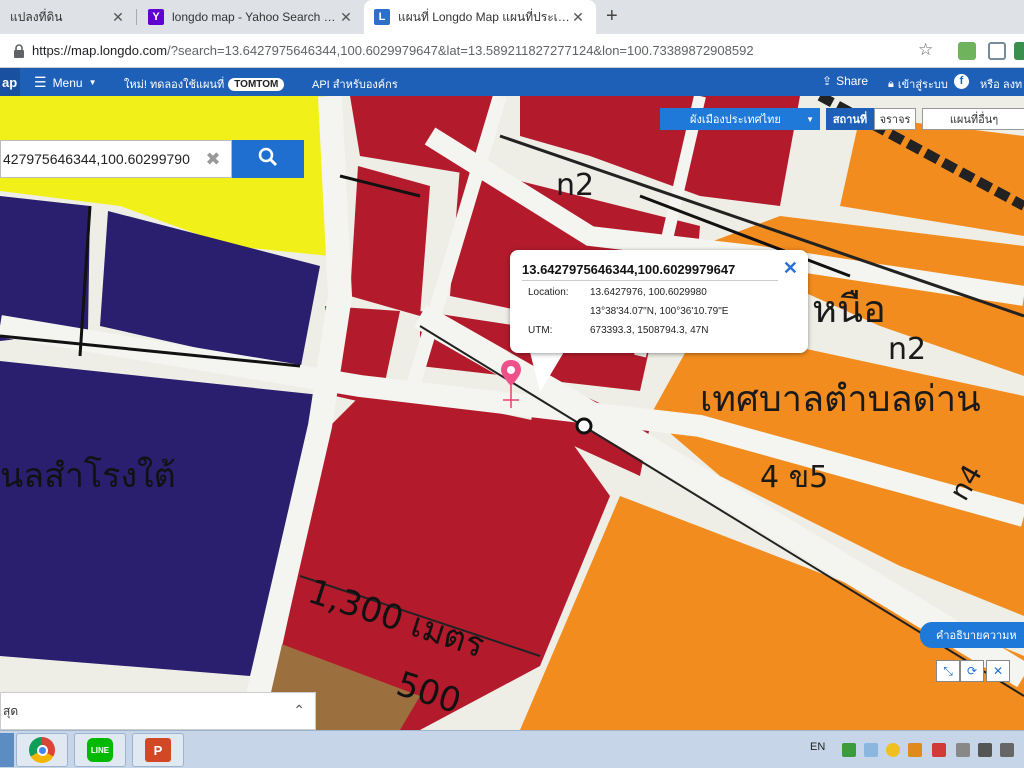  Describe the element at coordinates (382, 17) in the screenshot. I see `longdo-icon: L` at that location.